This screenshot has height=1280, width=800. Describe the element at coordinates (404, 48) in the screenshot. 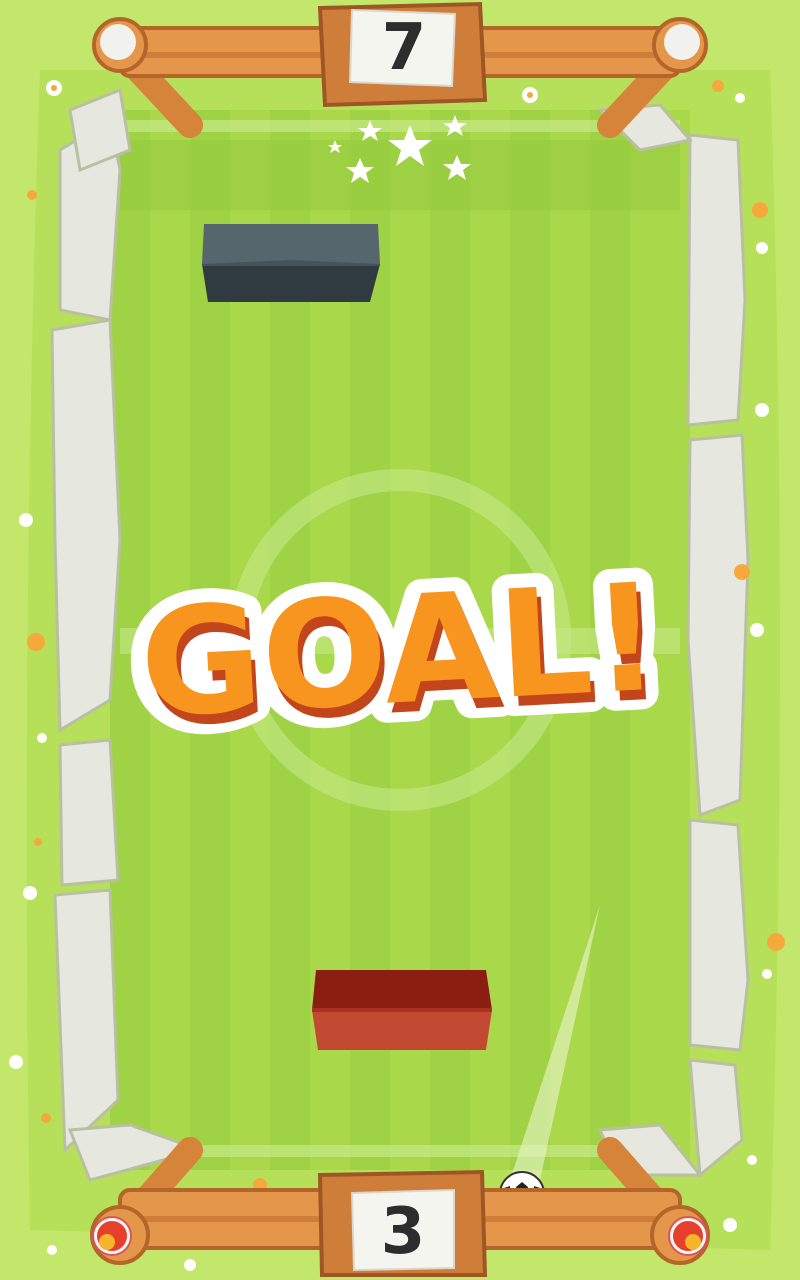

I see `top-score: 7` at that location.